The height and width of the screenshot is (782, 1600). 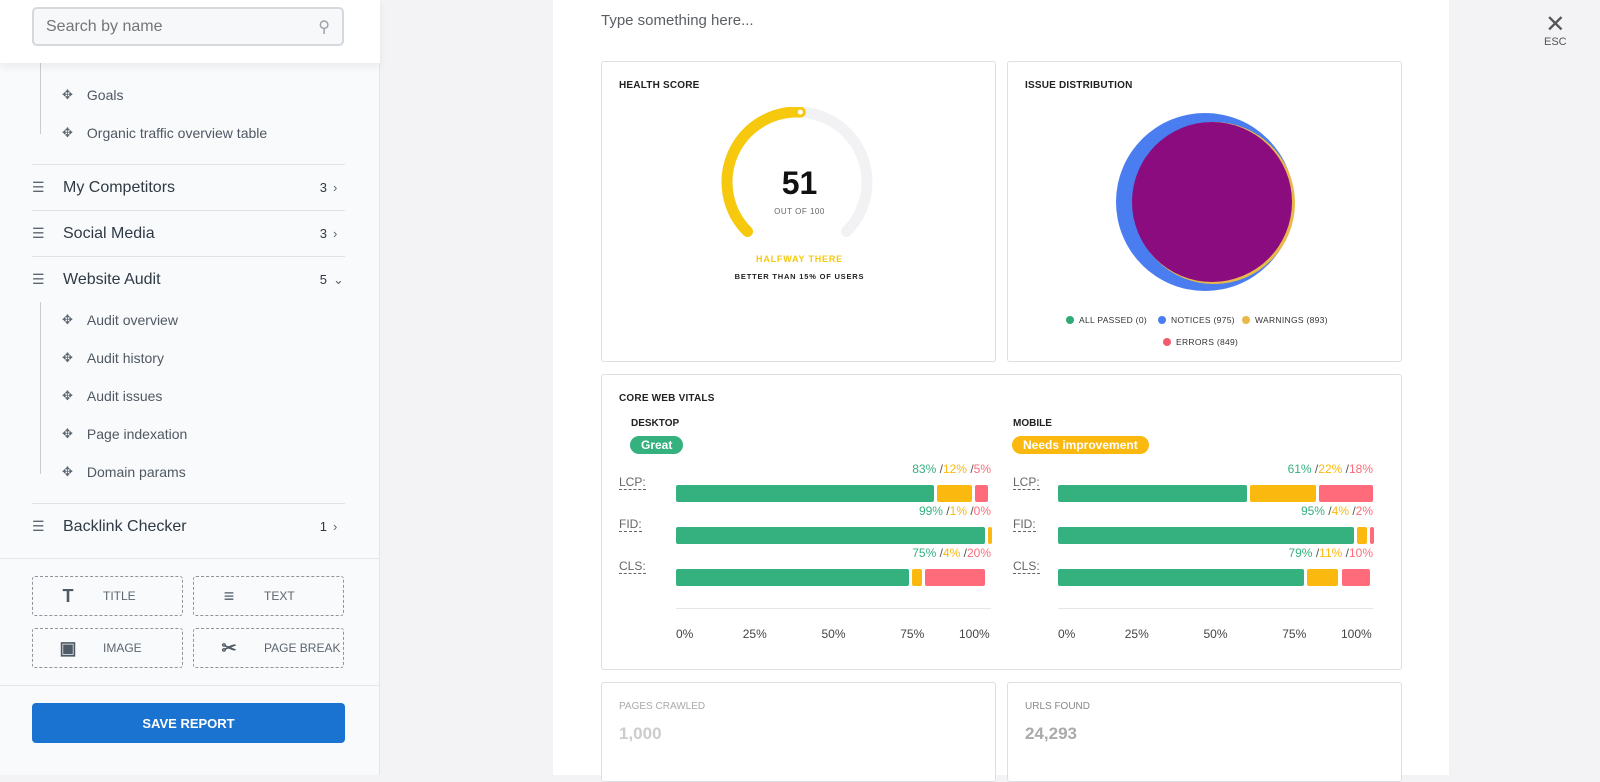 I want to click on widget-audit-history: ✥ Audit history, so click(x=113, y=358).